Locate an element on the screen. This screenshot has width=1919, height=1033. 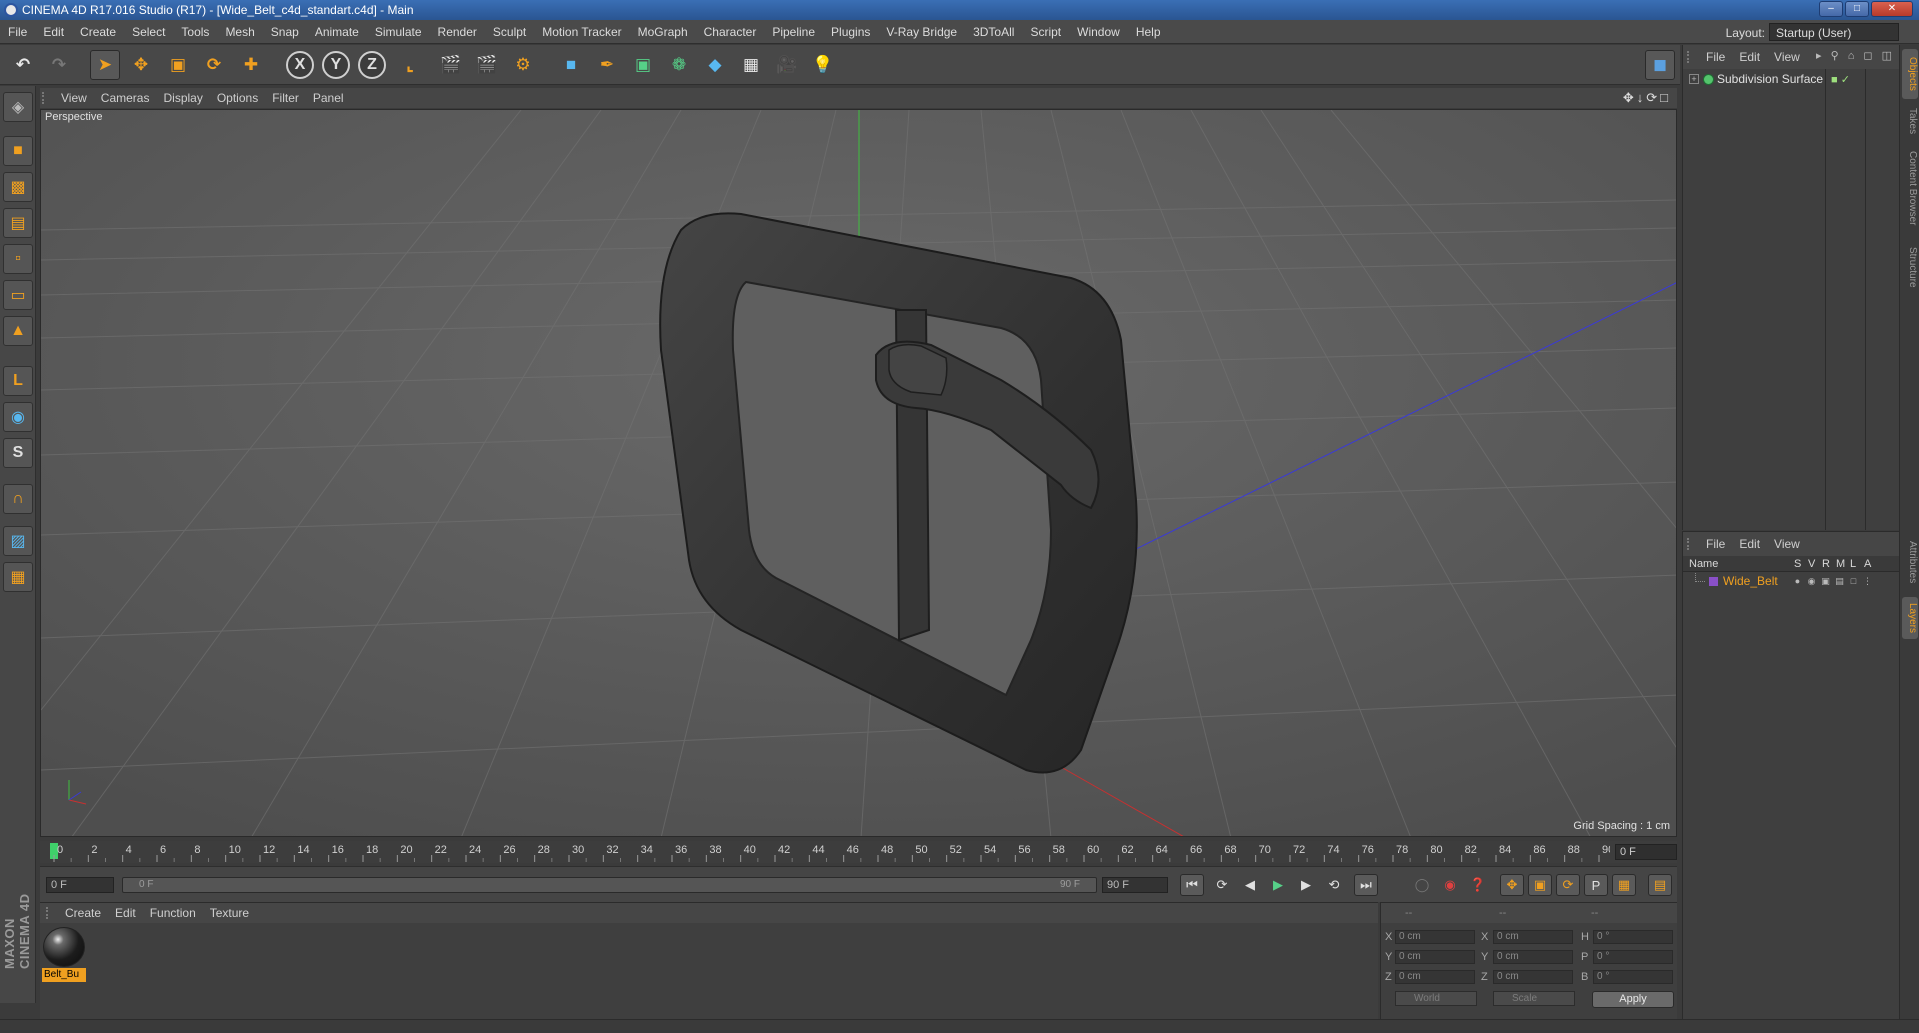
key-scale-icon: ▣ is located at coordinates (1540, 885).